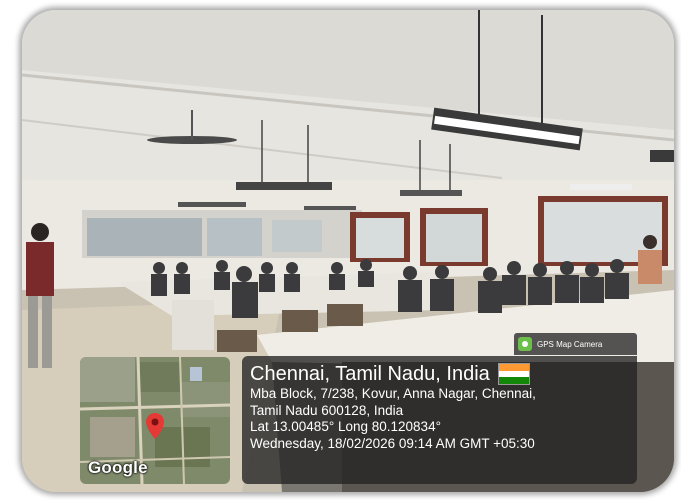 This screenshot has height=500, width=681. I want to click on location-minimap: Google, so click(155, 420).